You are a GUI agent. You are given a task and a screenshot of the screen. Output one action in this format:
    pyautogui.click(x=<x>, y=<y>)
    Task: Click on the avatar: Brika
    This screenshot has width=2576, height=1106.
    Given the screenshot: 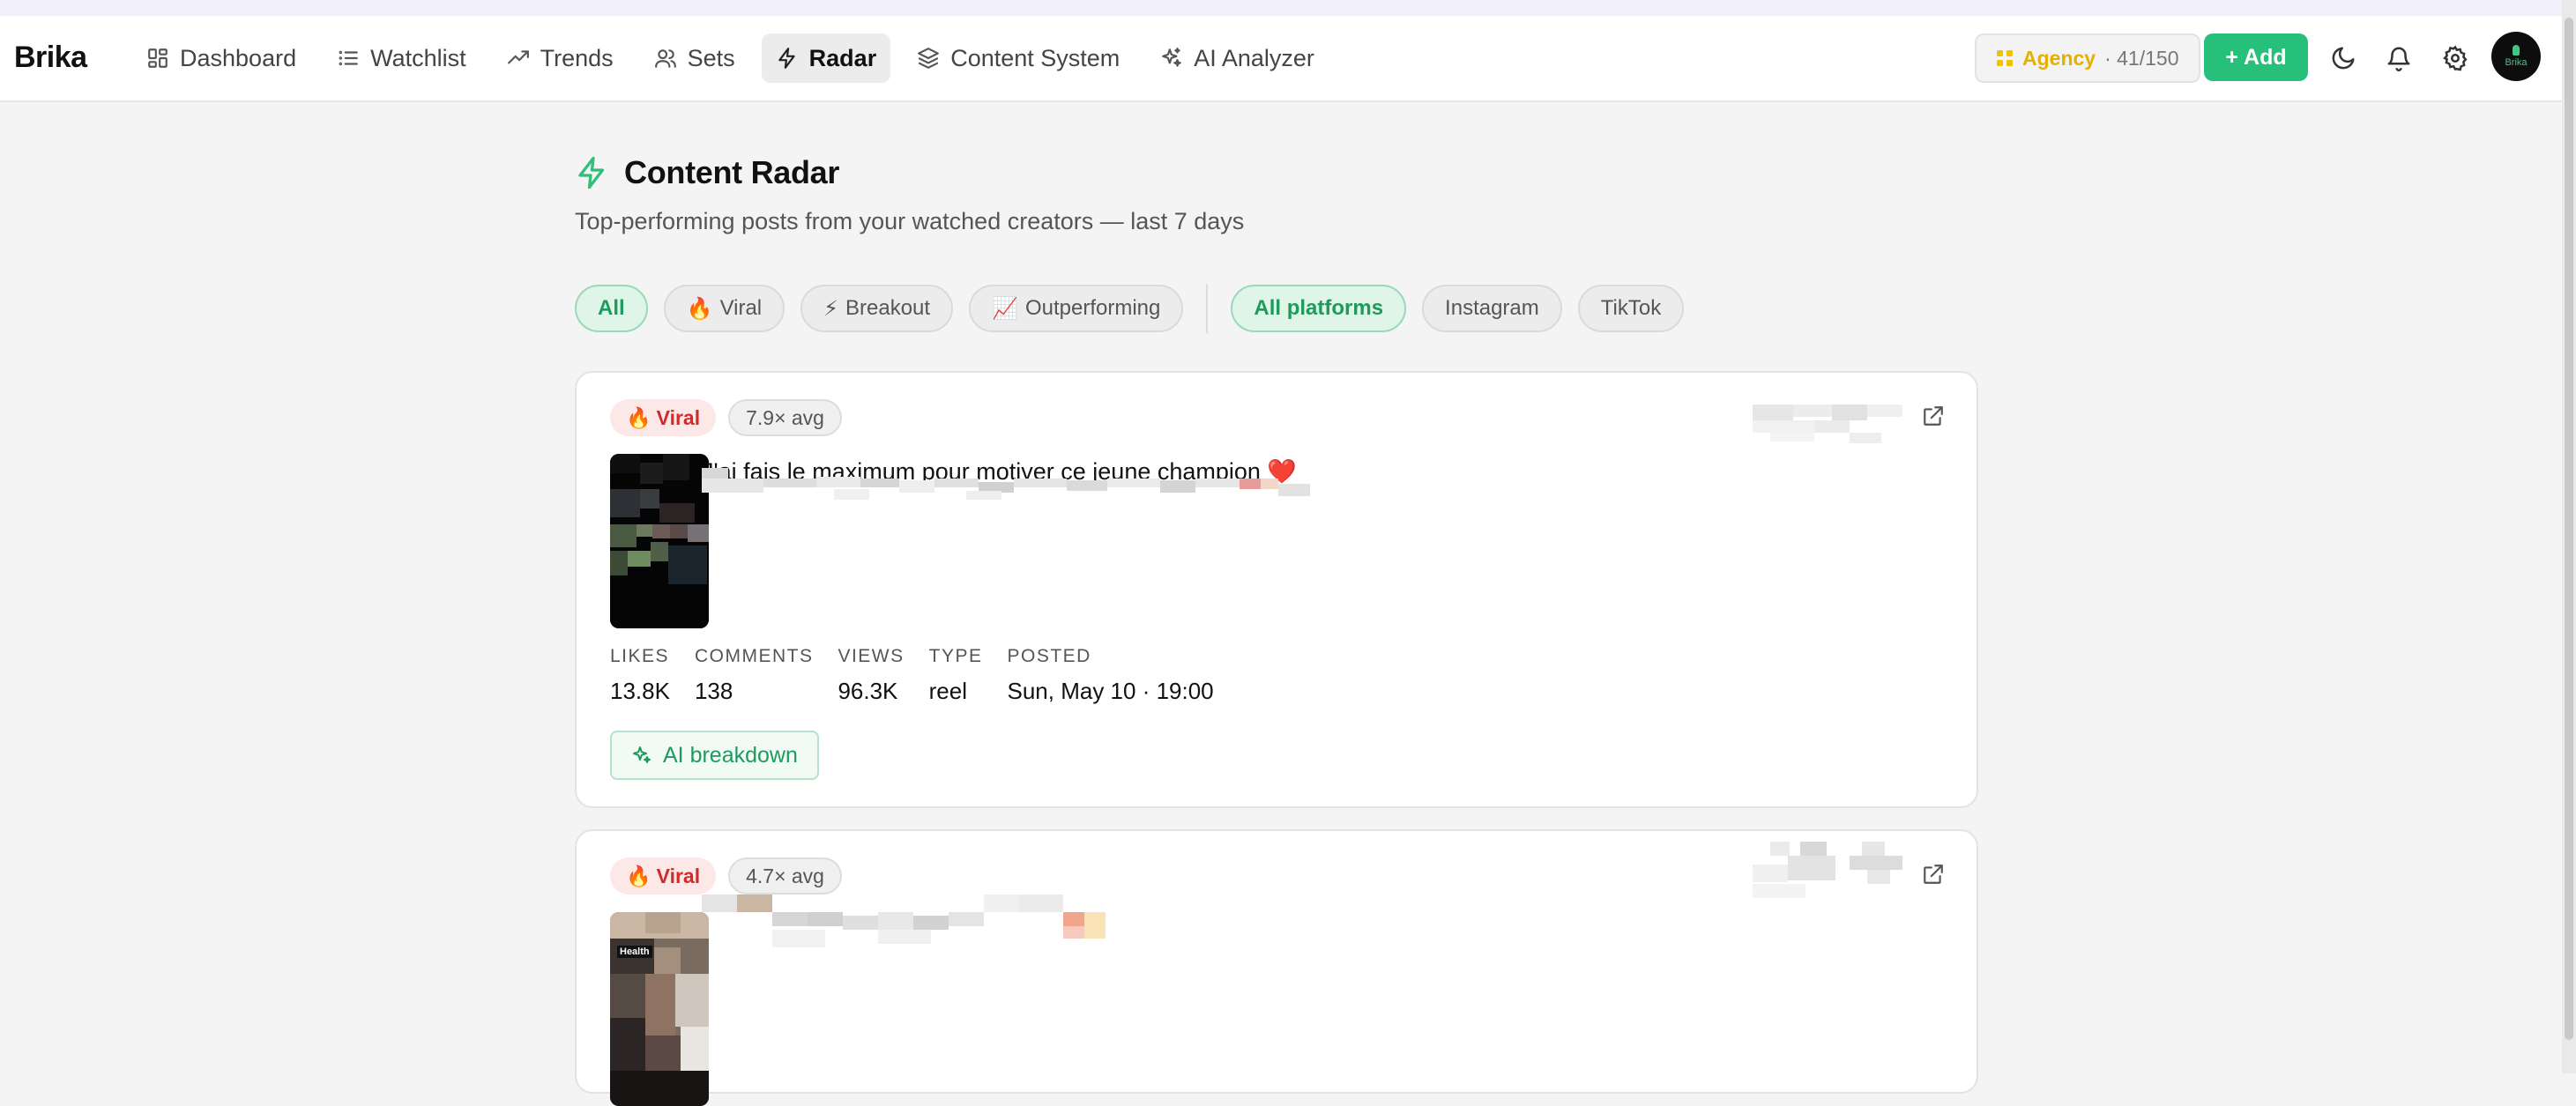 What is the action you would take?
    pyautogui.click(x=2516, y=57)
    